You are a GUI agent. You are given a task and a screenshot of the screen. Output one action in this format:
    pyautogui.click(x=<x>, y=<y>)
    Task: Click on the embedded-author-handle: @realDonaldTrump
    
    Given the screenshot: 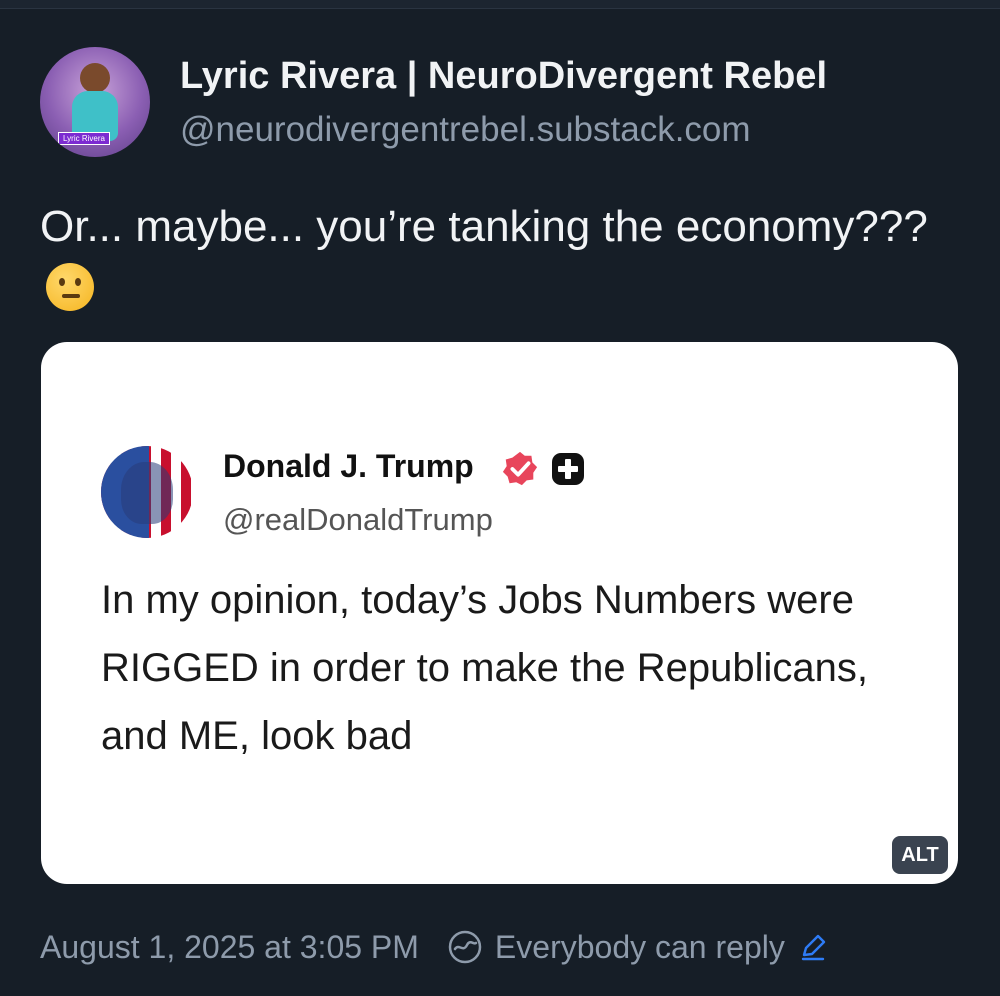 What is the action you would take?
    pyautogui.click(x=358, y=519)
    